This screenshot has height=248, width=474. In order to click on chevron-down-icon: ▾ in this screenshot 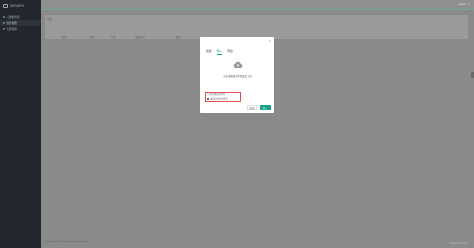, I will do `click(468, 4)`.